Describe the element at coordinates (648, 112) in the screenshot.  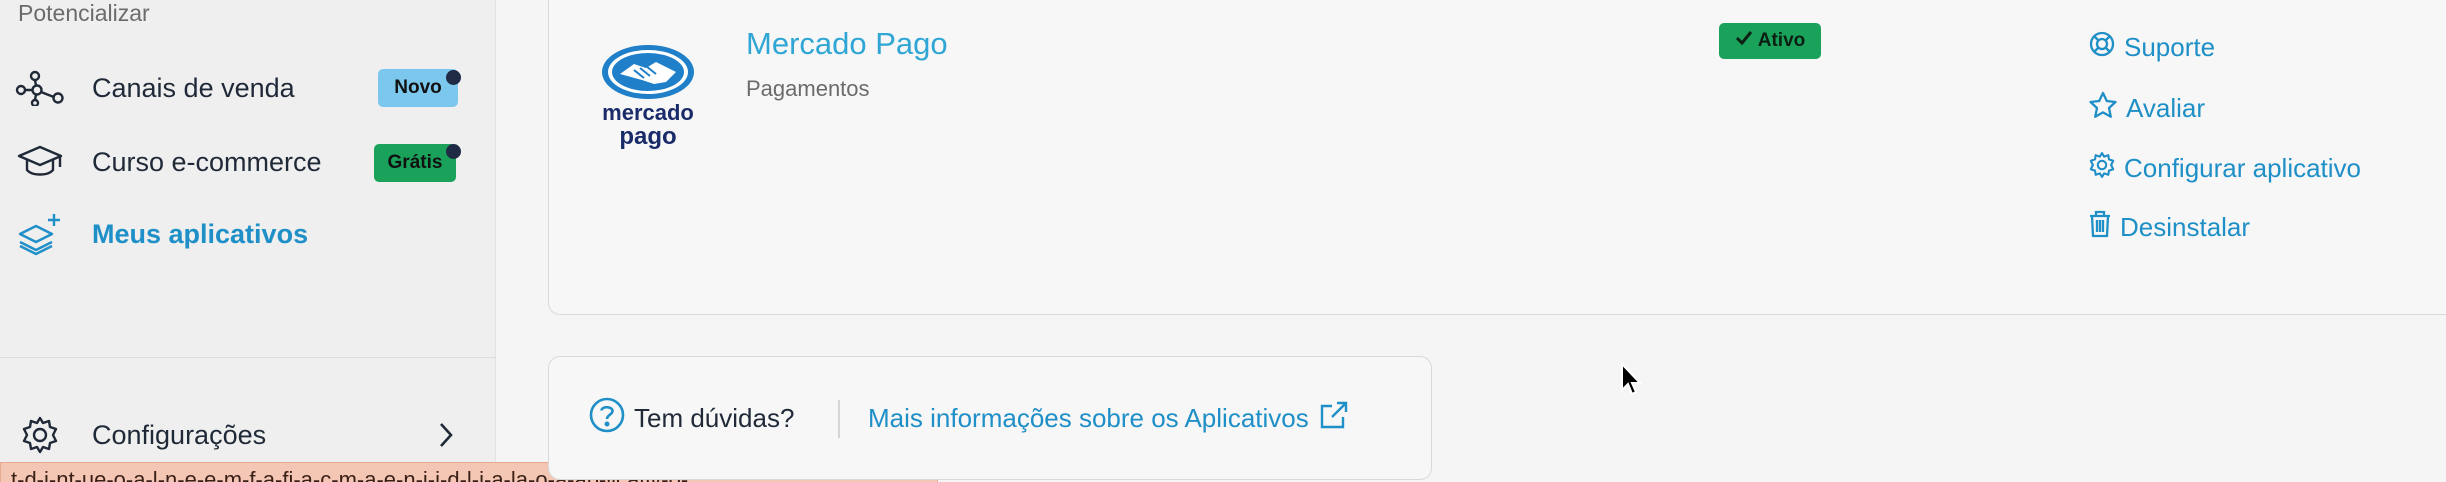
I see `svg-text: mercado` at that location.